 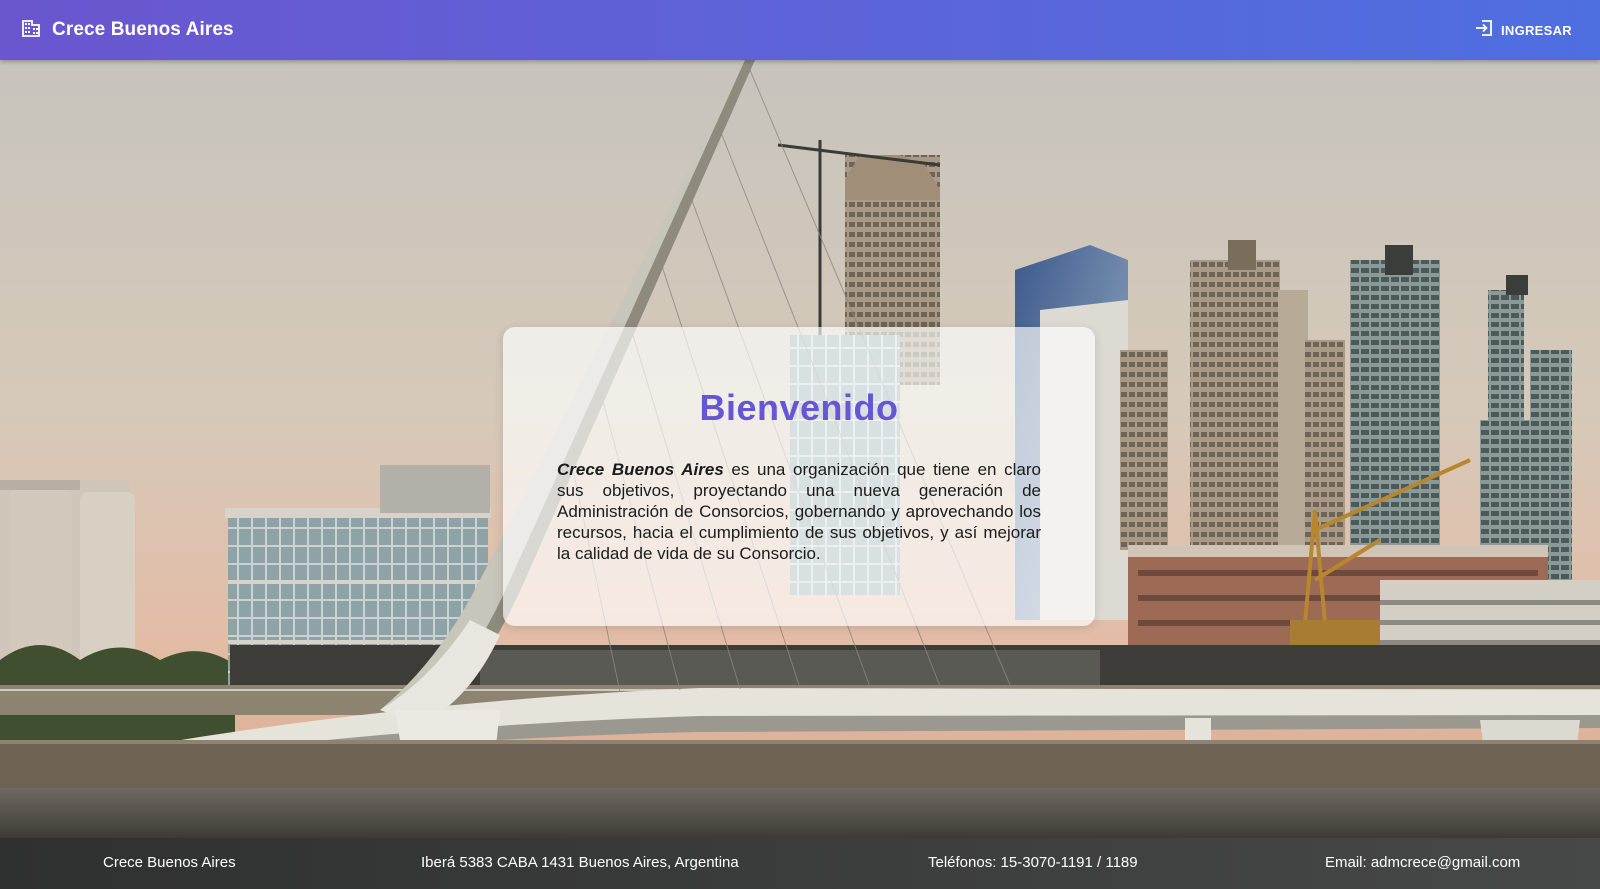 I want to click on brand: Crece Buenos Aires, so click(x=128, y=30).